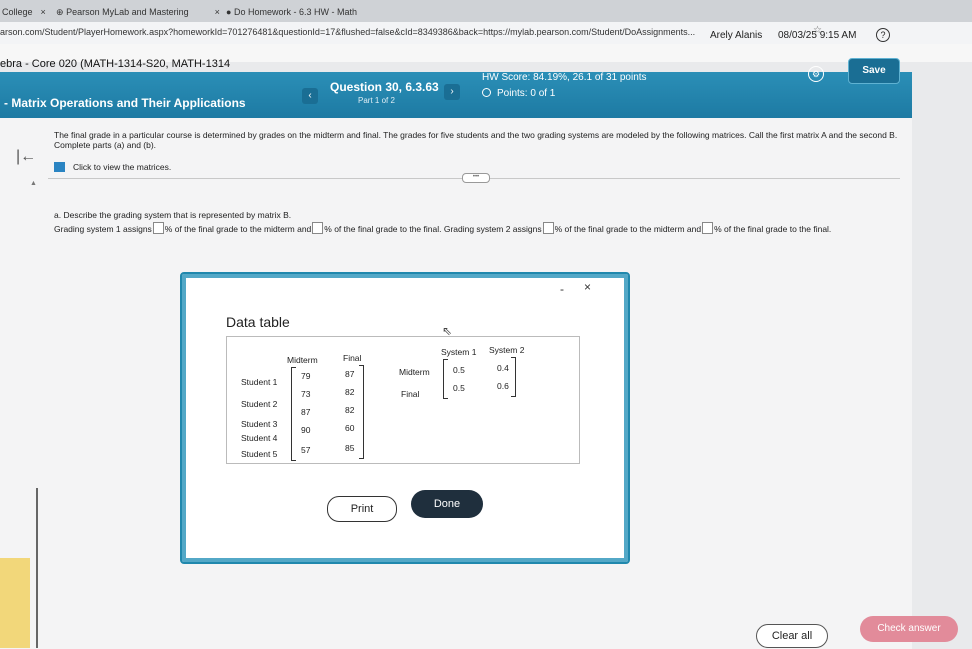 The image size is (972, 649). I want to click on matrix-b-left-bracket, so click(445, 379).